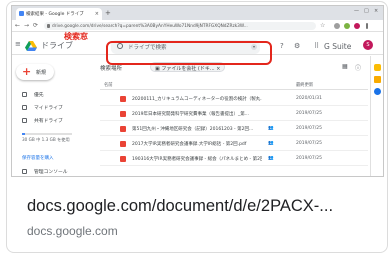 The height and width of the screenshot is (257, 392). What do you see at coordinates (18, 44) in the screenshot?
I see `main-menu-icon: ≡` at bounding box center [18, 44].